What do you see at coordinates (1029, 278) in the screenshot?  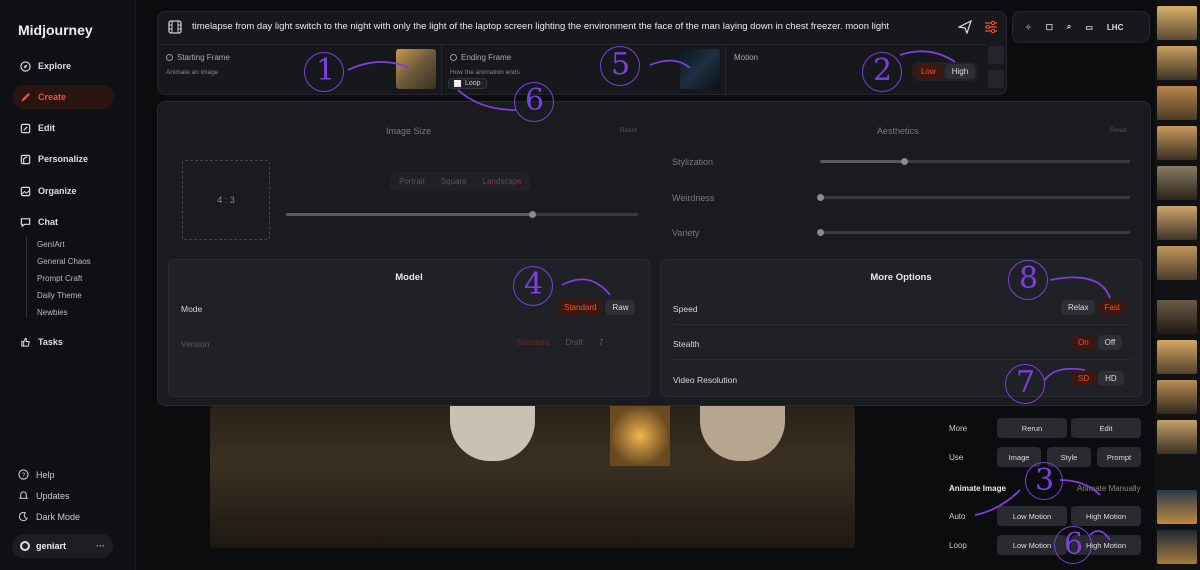 I see `annotation-number: 8` at bounding box center [1029, 278].